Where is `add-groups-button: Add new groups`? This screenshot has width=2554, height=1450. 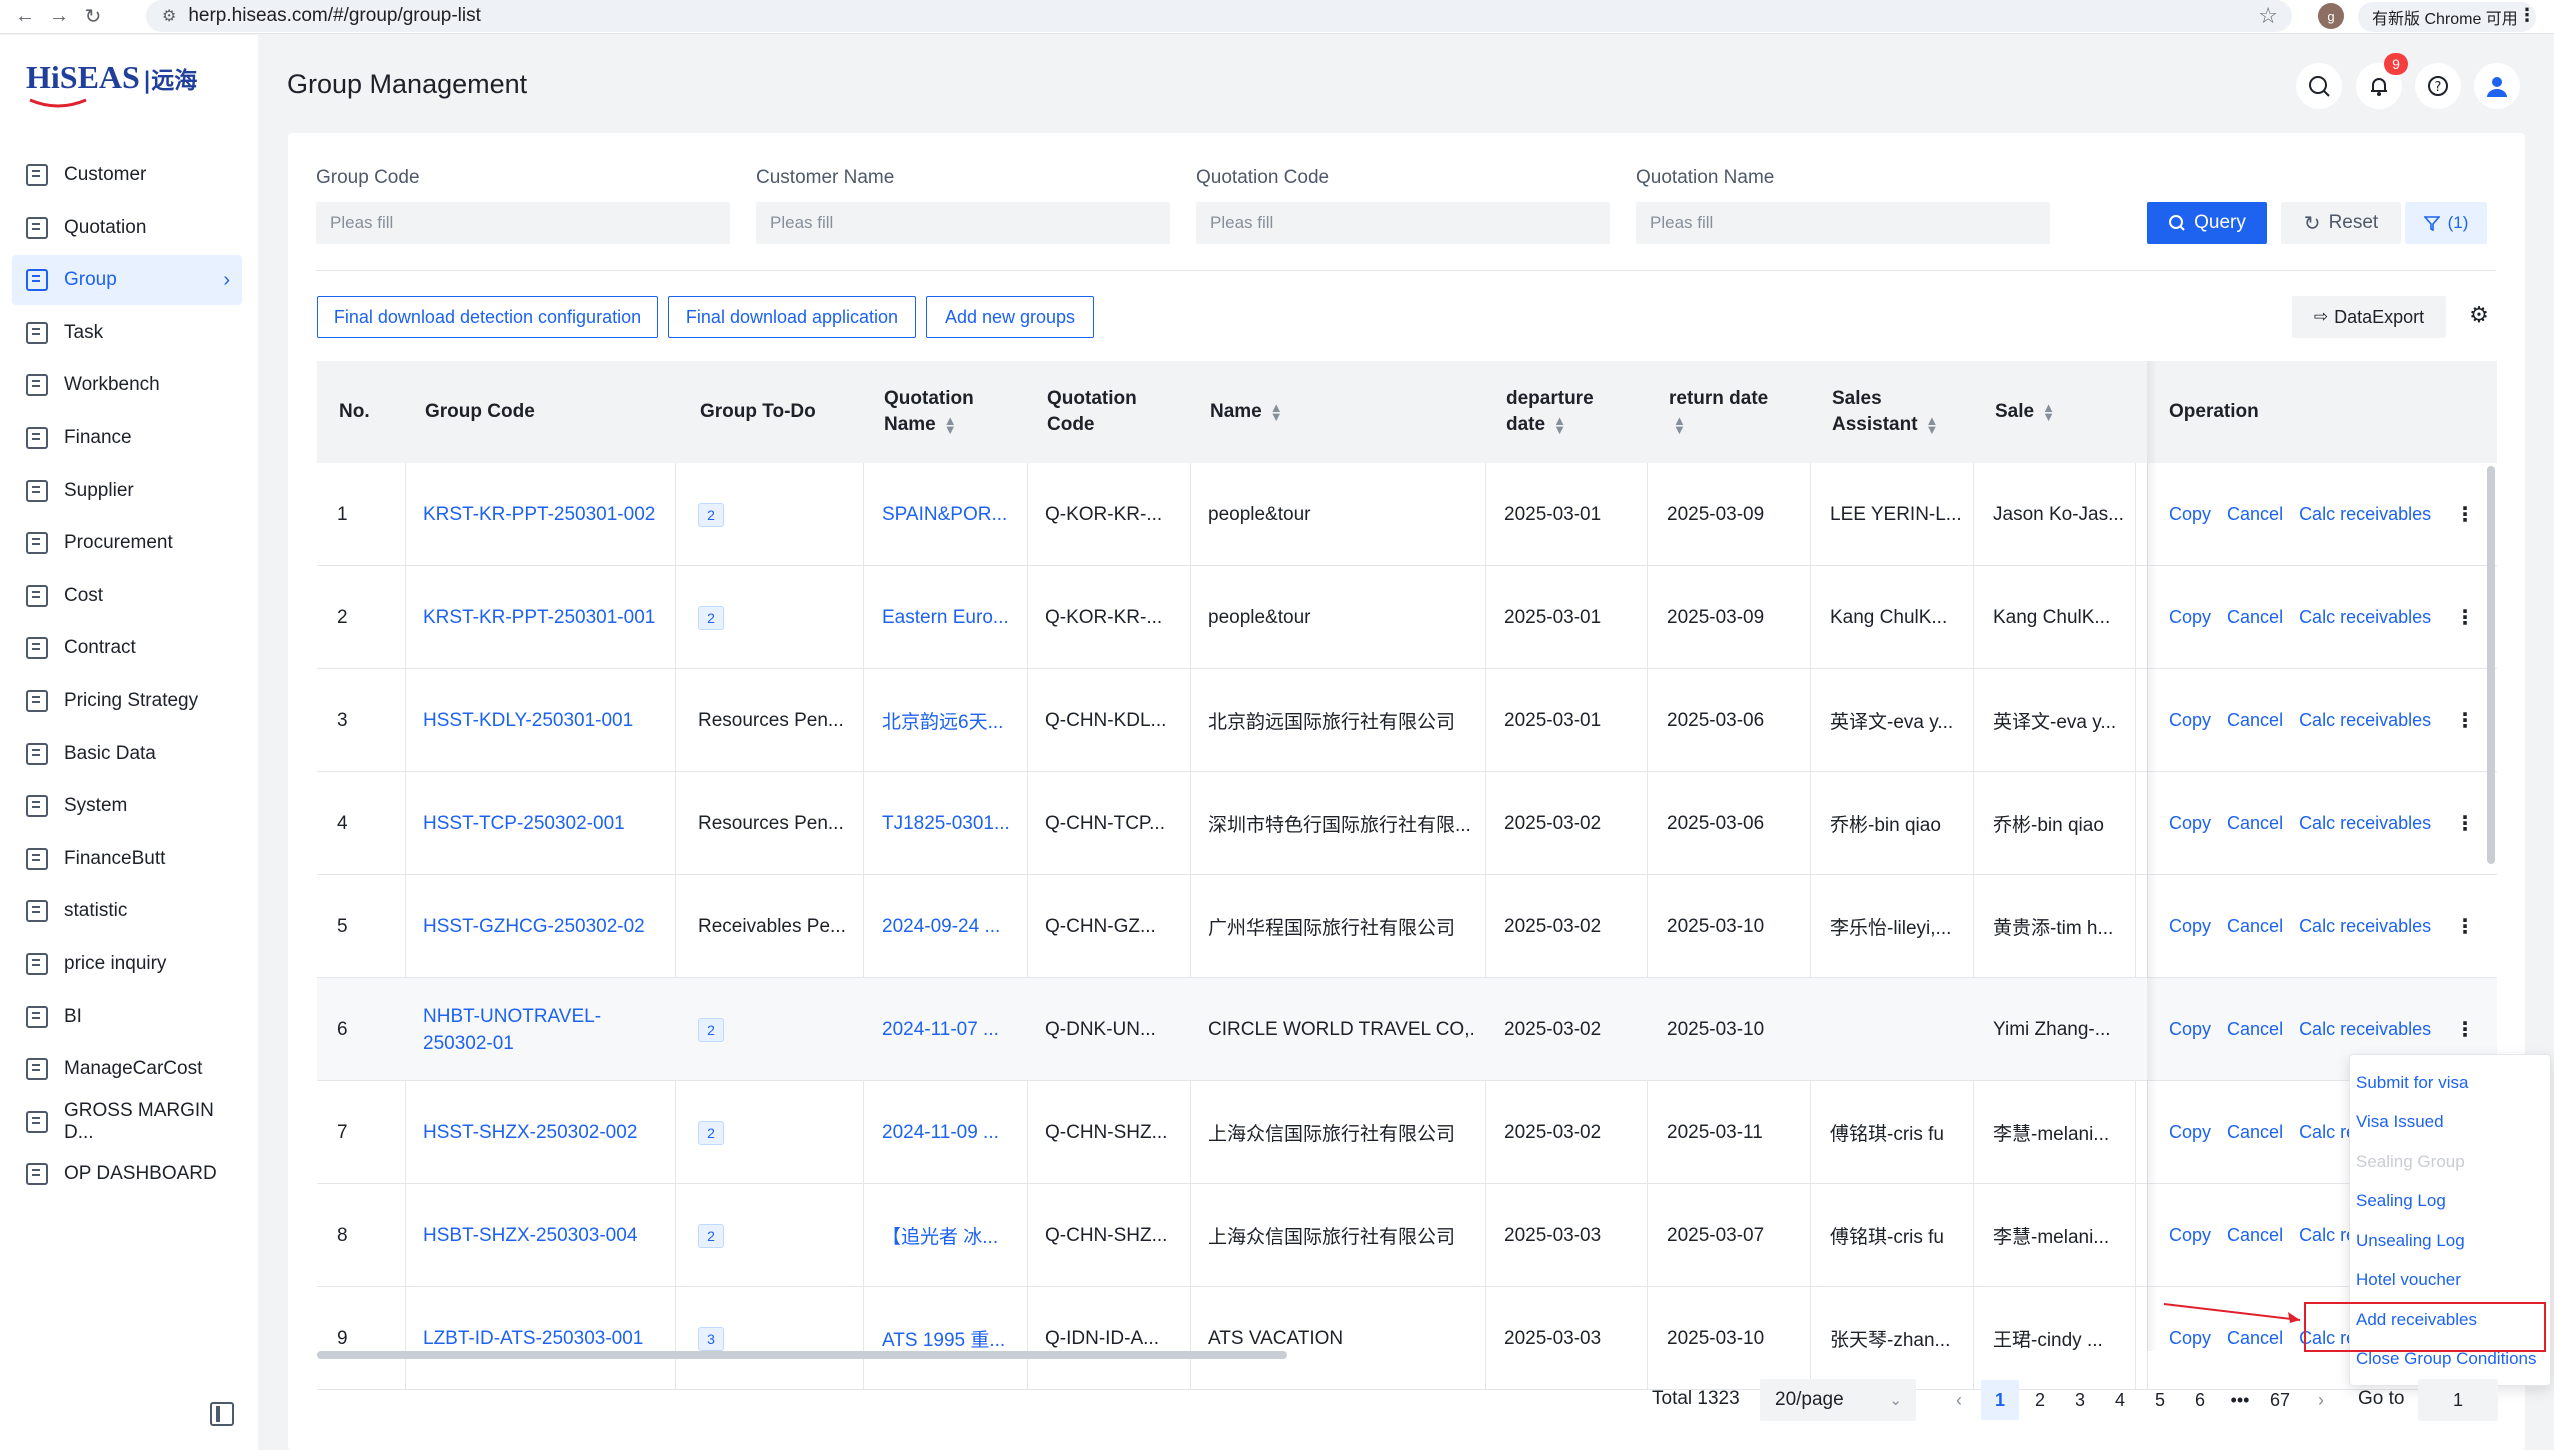
add-groups-button: Add new groups is located at coordinates (1010, 317).